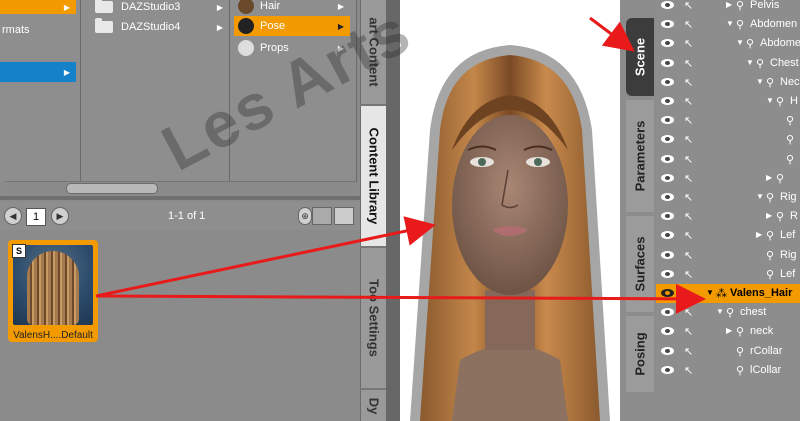 This screenshot has width=800, height=421. Describe the element at coordinates (640, 264) in the screenshot. I see `tab-surfaces: Surfaces` at that location.